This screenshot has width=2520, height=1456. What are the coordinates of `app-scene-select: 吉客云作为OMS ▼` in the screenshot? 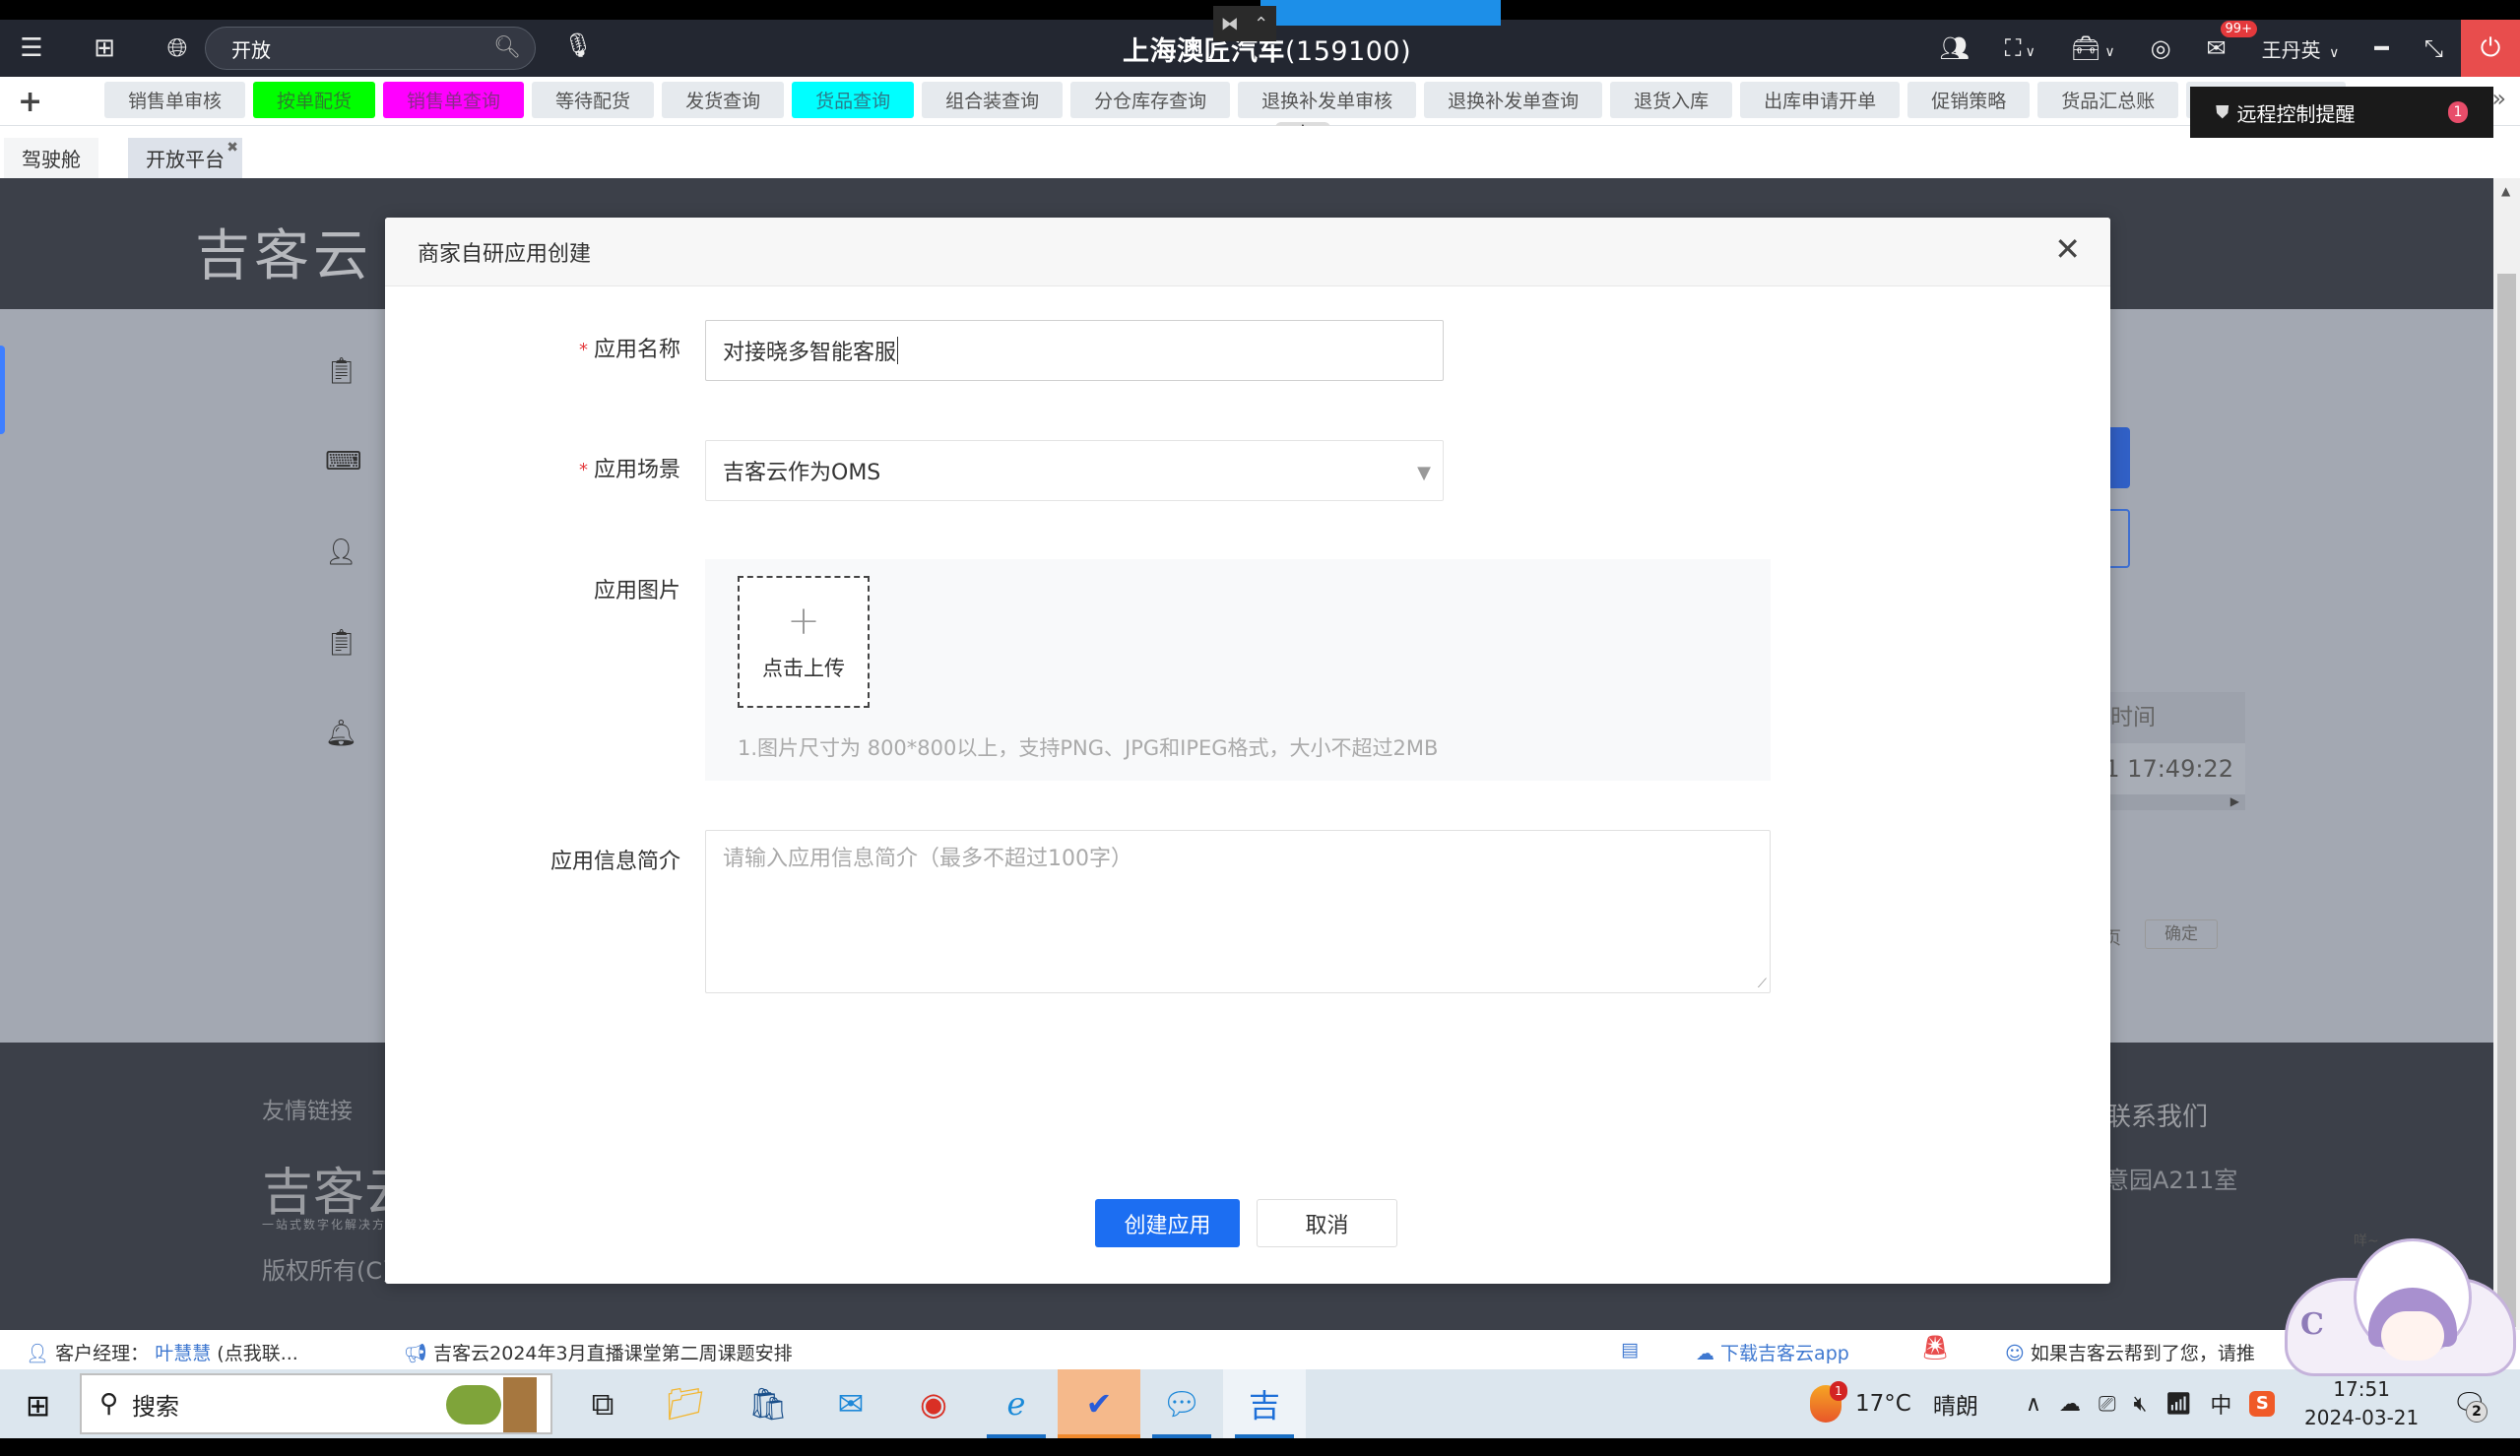 It's located at (1074, 470).